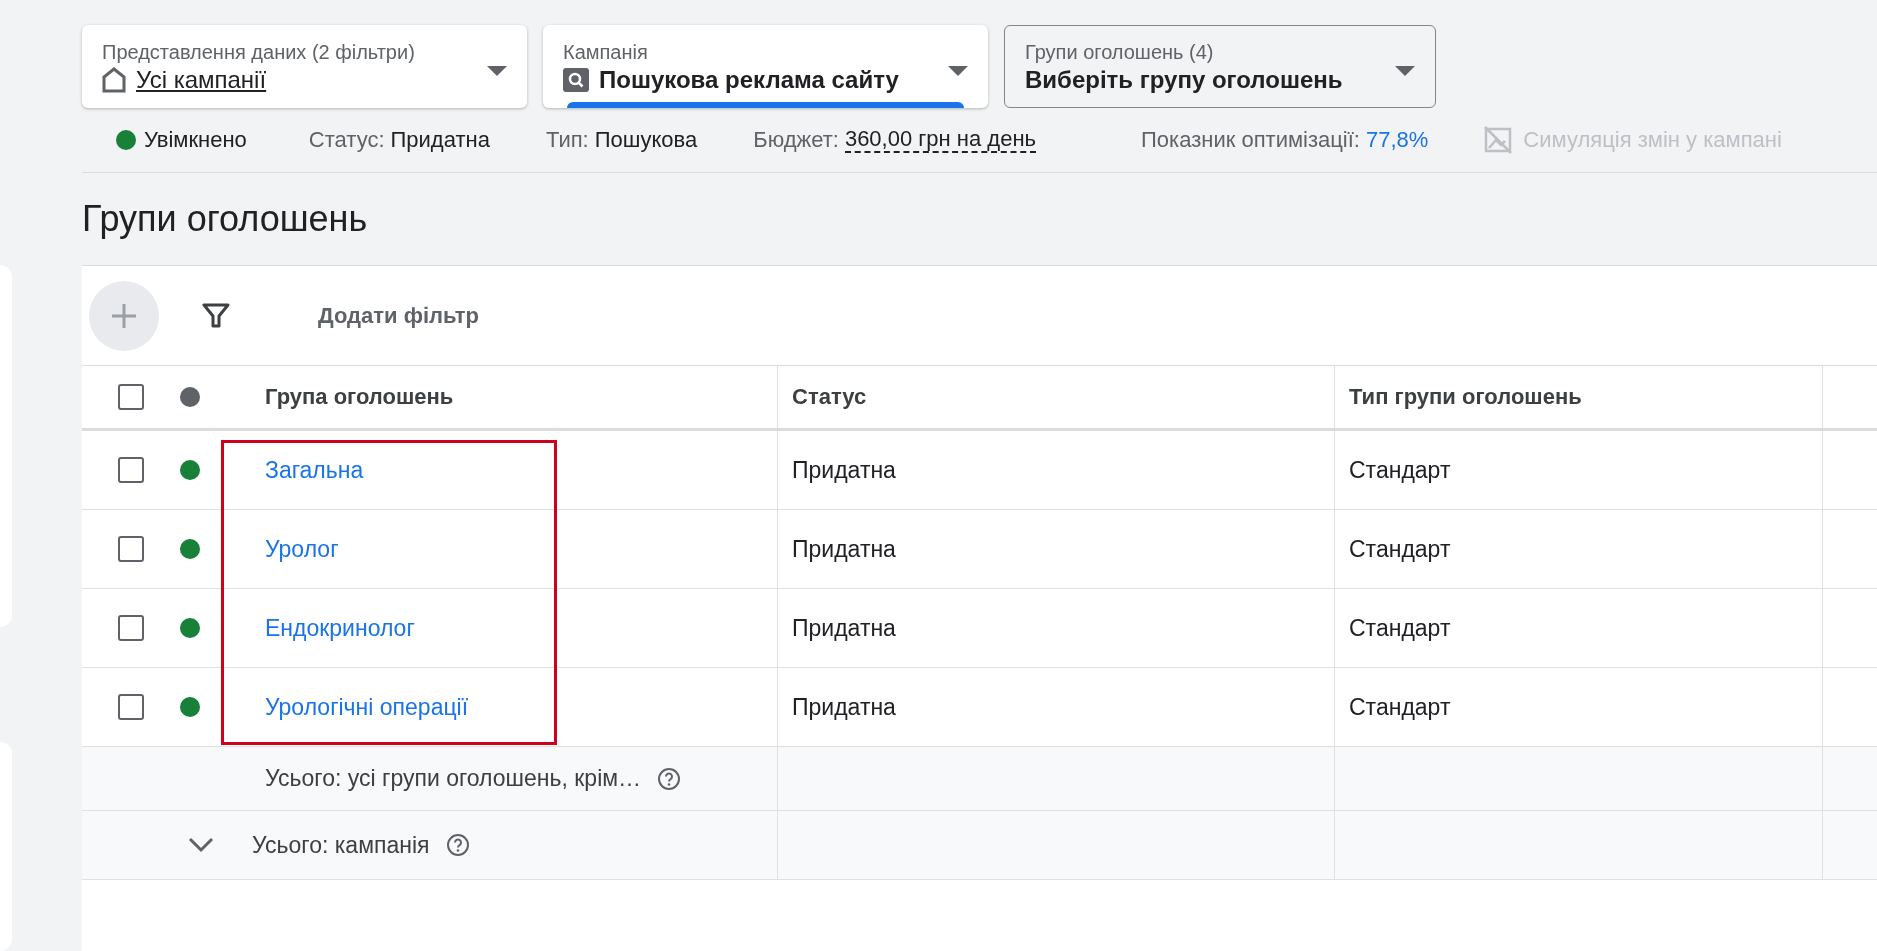 The width and height of the screenshot is (1877, 951). I want to click on selector-dropdown: Кампанія Пошукова реклама сайту, so click(765, 66).